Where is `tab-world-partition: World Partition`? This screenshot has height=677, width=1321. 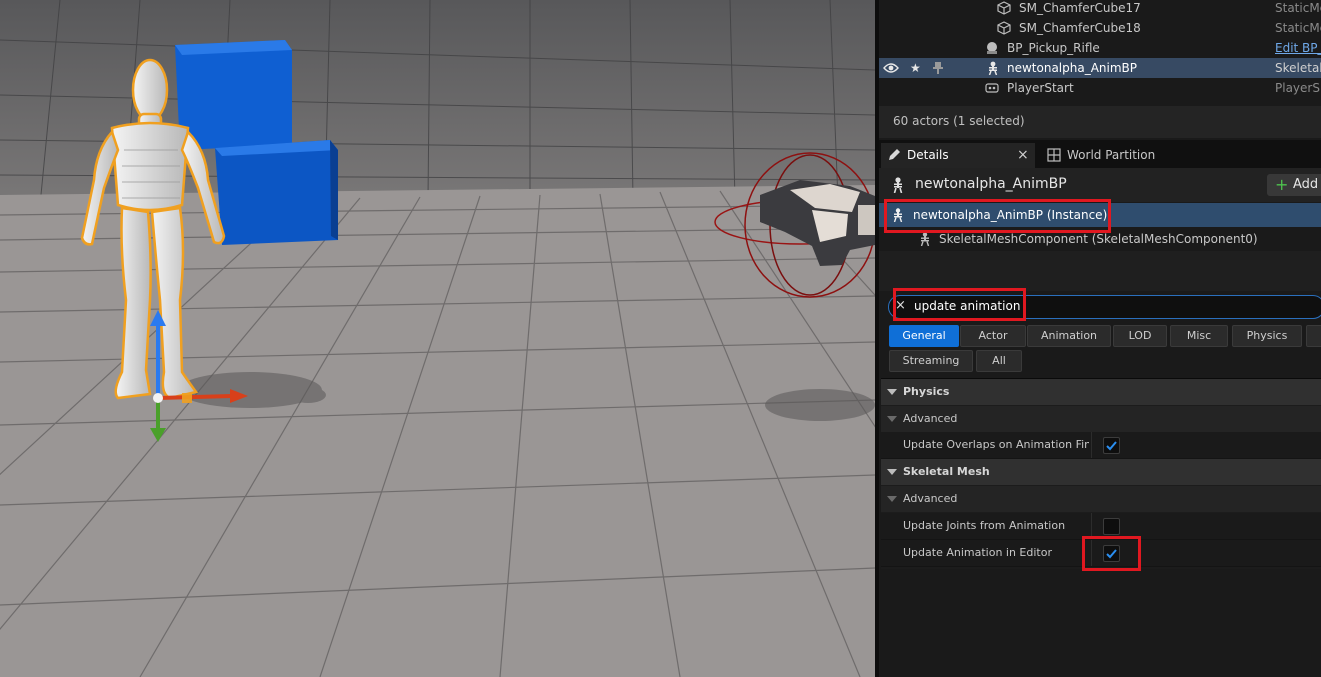
tab-world-partition: World Partition is located at coordinates (1111, 155).